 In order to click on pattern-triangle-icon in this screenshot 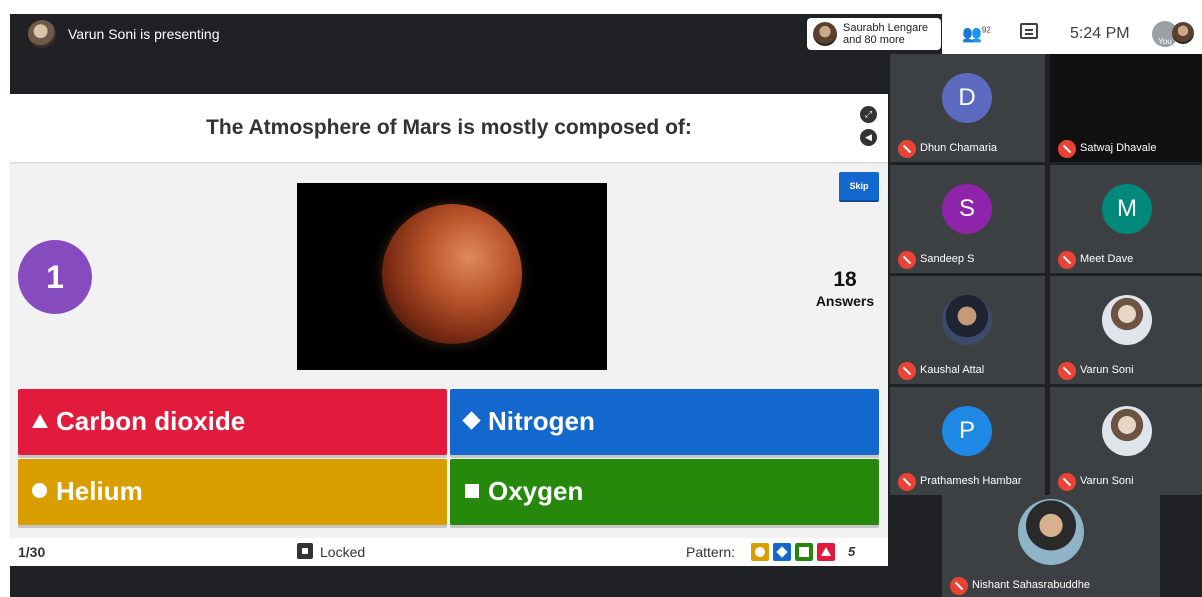, I will do `click(826, 552)`.